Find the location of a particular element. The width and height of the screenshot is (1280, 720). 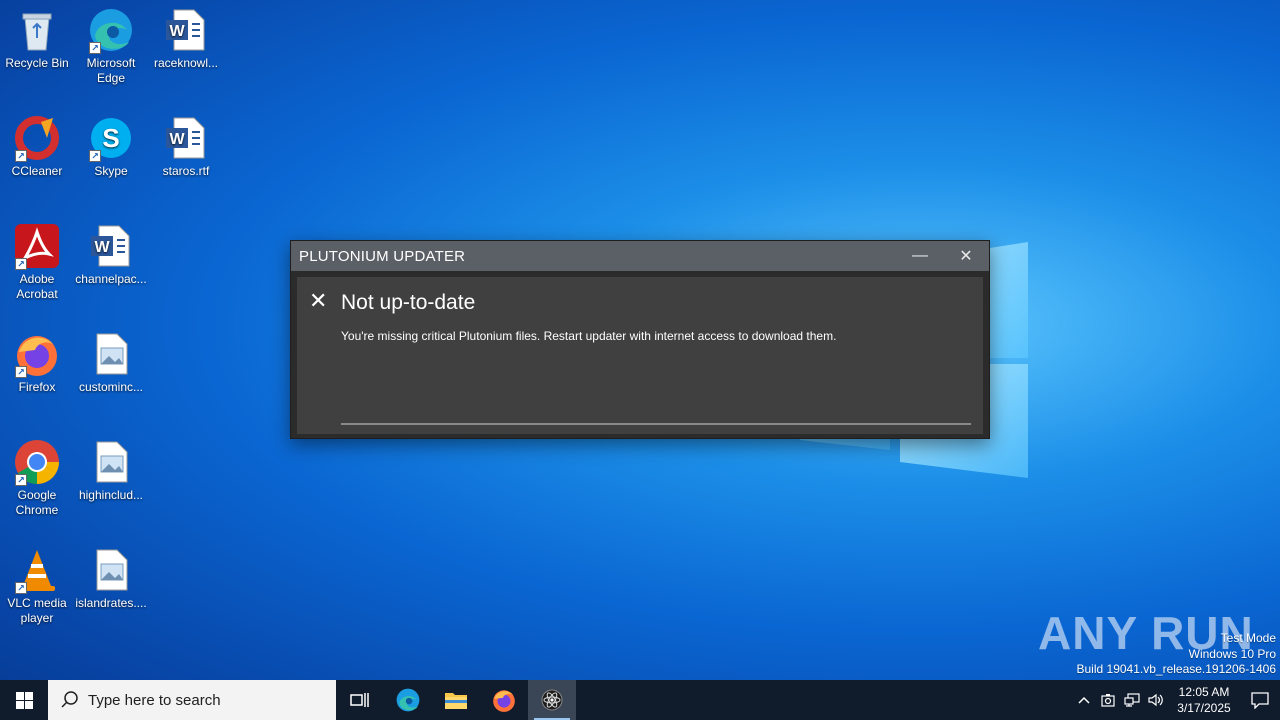

taskbar-plutonium is located at coordinates (552, 700).